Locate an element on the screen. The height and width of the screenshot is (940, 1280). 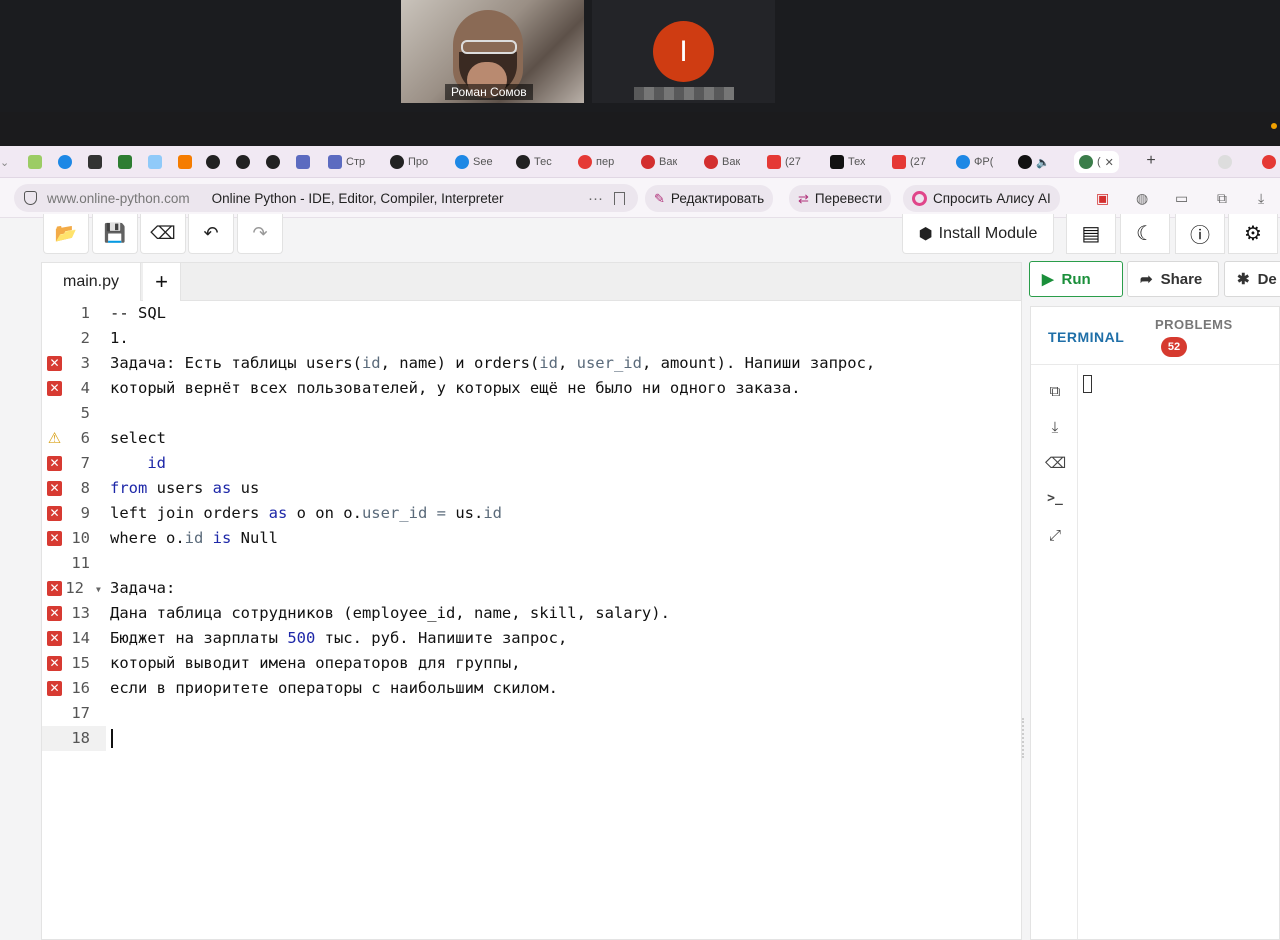
code-line: ✕ ▼ 12 Задача: is located at coordinates (531, 588).